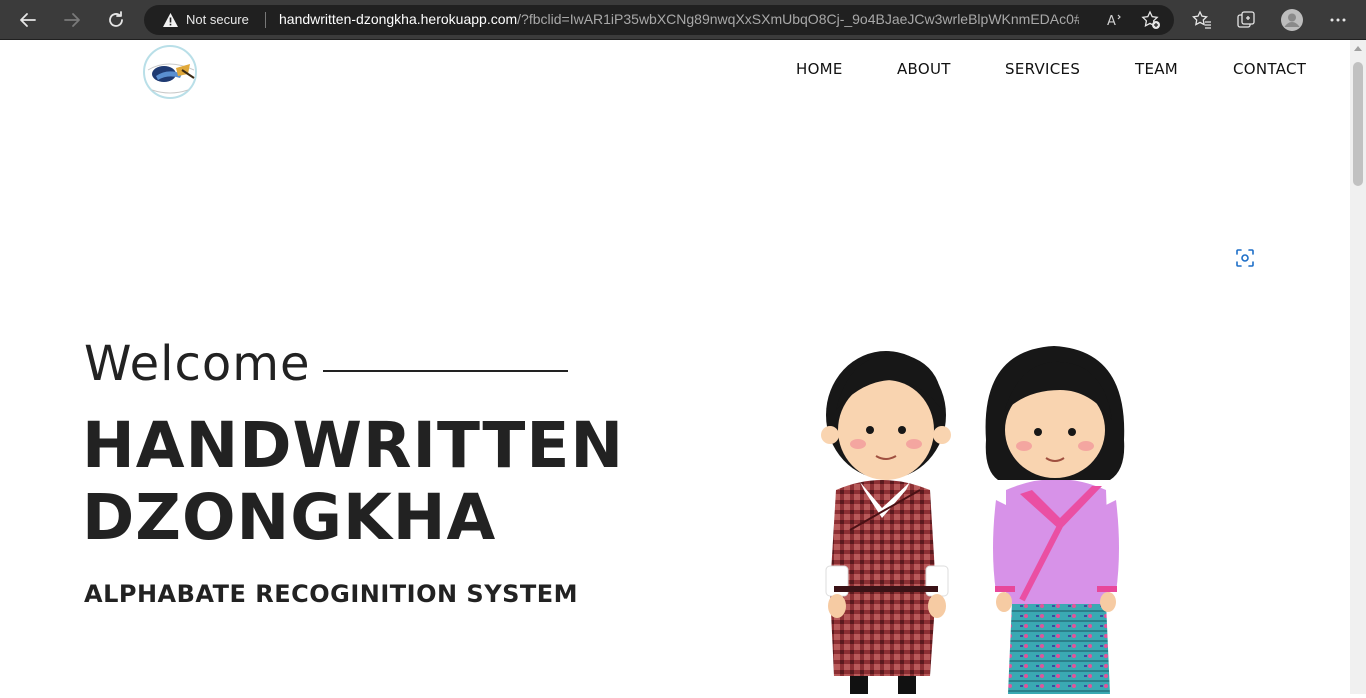 This screenshot has height=698, width=1366. Describe the element at coordinates (72, 20) in the screenshot. I see `forward-arrow-icon` at that location.